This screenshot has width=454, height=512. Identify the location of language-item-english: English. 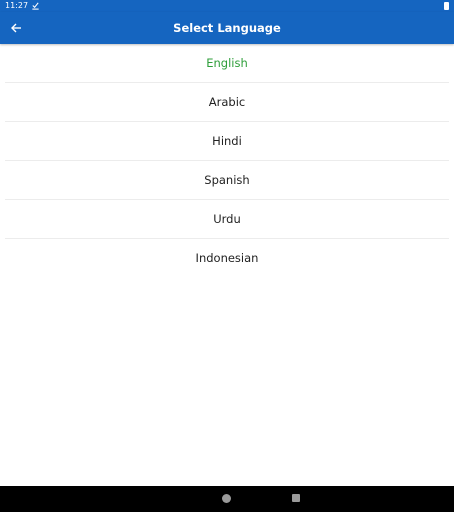
(227, 63).